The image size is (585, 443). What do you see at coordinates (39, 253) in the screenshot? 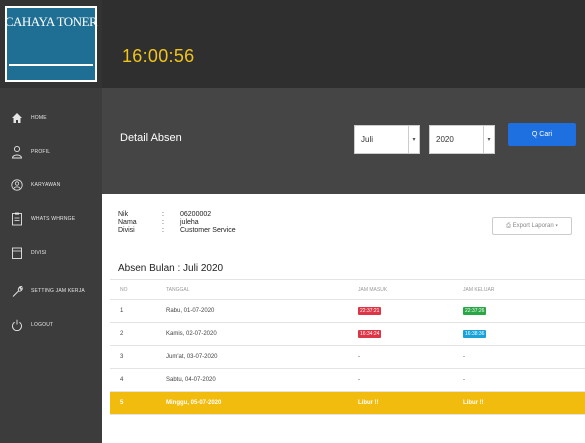
I see `sidebar-item-label: DIVISI` at bounding box center [39, 253].